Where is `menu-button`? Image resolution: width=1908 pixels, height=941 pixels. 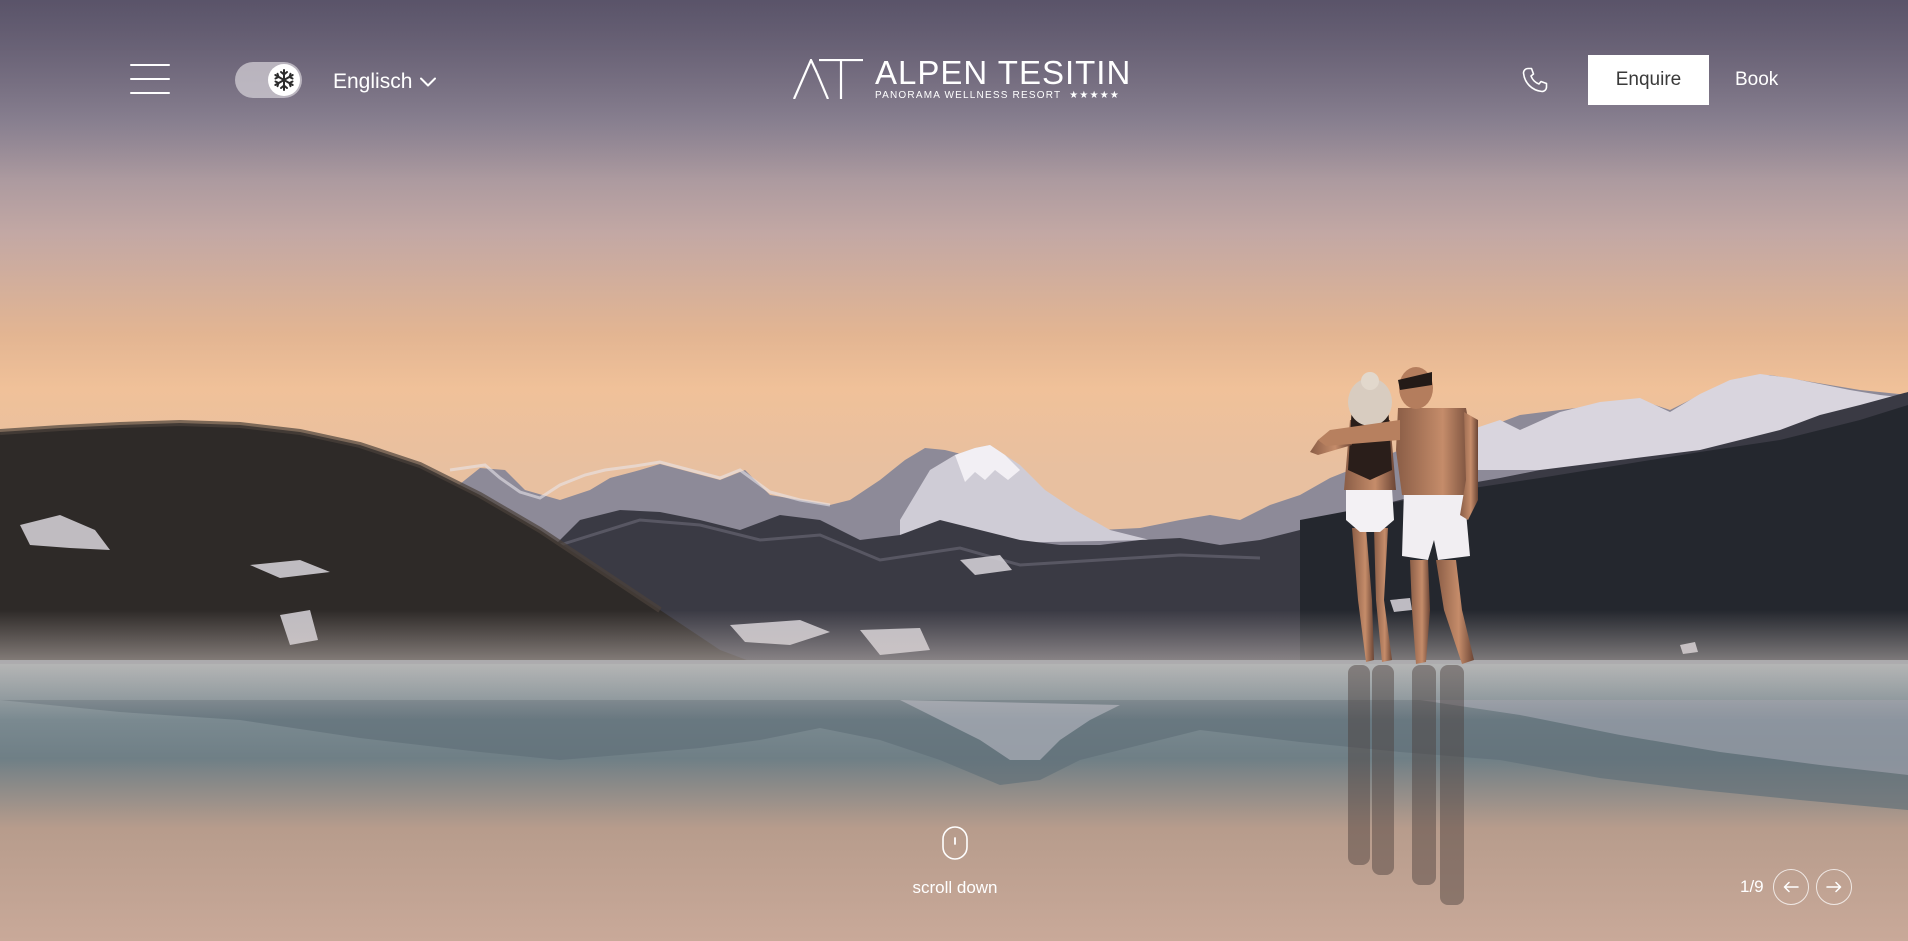
menu-button is located at coordinates (150, 79).